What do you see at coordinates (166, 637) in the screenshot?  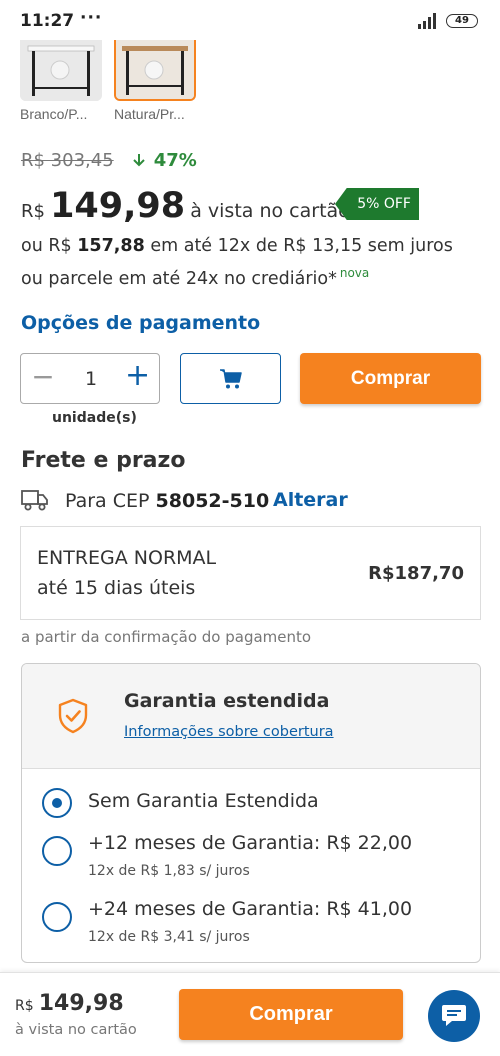 I see `delivery-note: a partir da confirmação do pagamento` at bounding box center [166, 637].